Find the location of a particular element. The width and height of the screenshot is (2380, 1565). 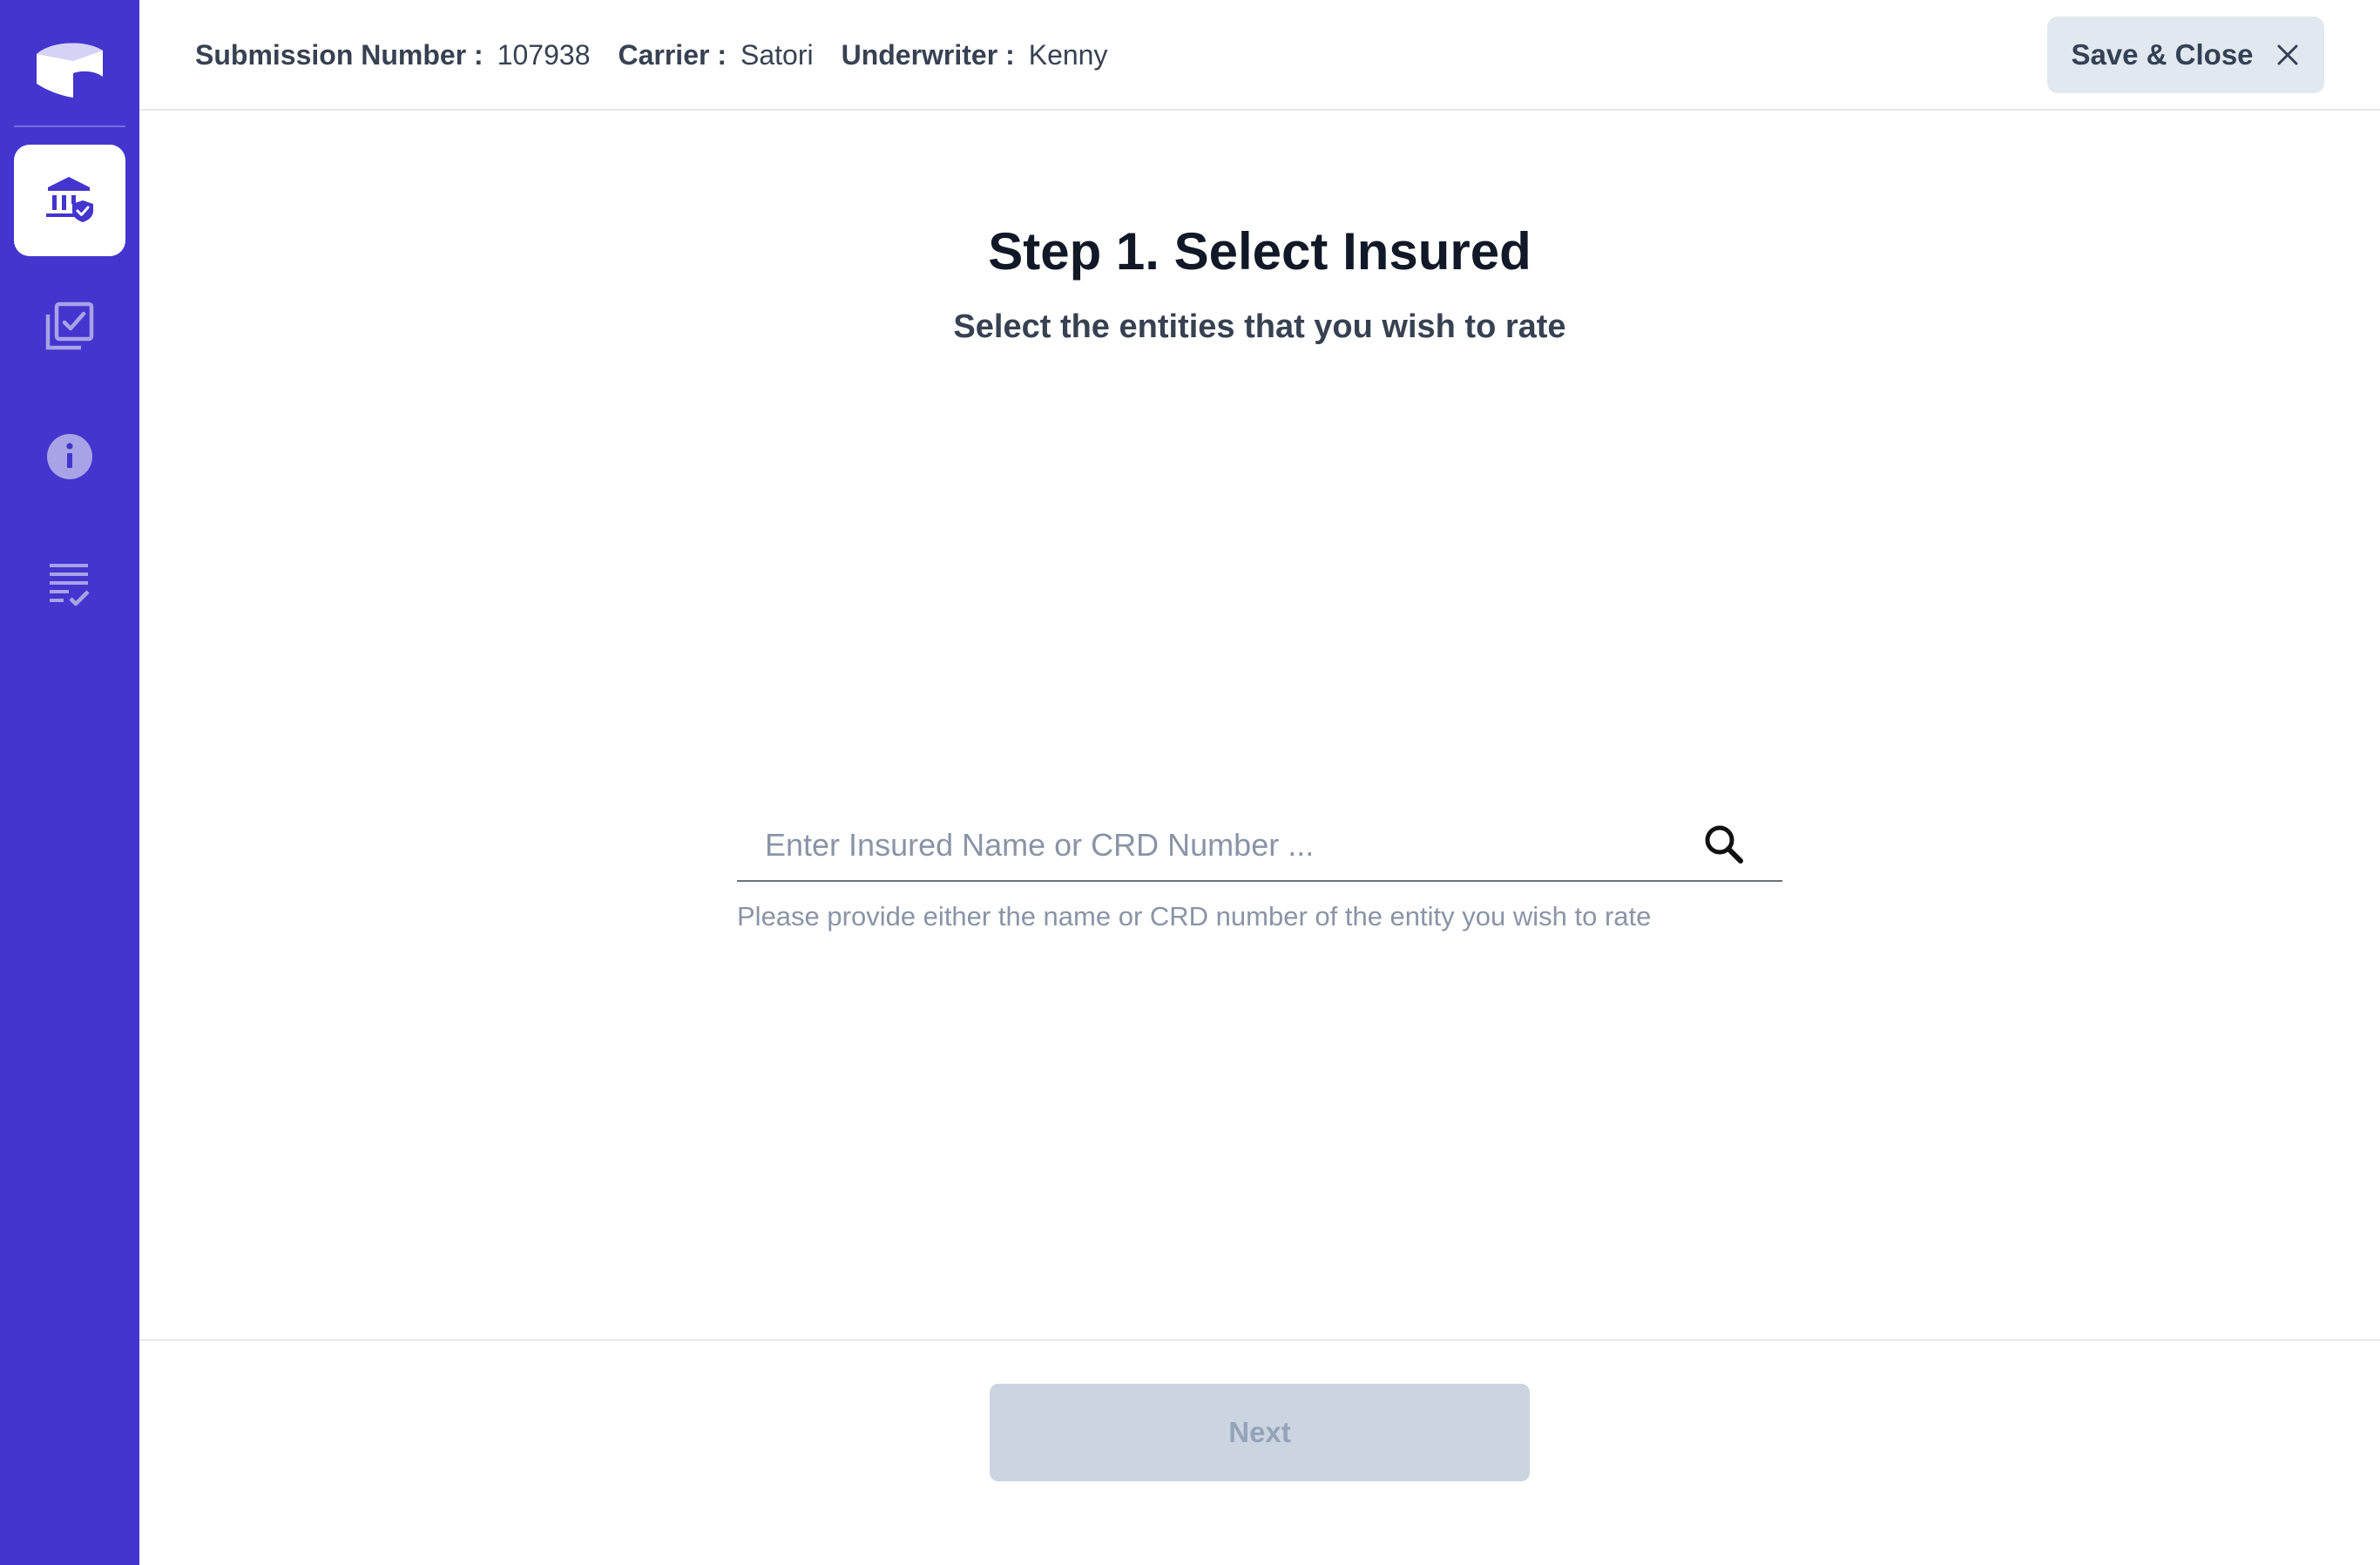

insured-search-input is located at coordinates (1216, 845).